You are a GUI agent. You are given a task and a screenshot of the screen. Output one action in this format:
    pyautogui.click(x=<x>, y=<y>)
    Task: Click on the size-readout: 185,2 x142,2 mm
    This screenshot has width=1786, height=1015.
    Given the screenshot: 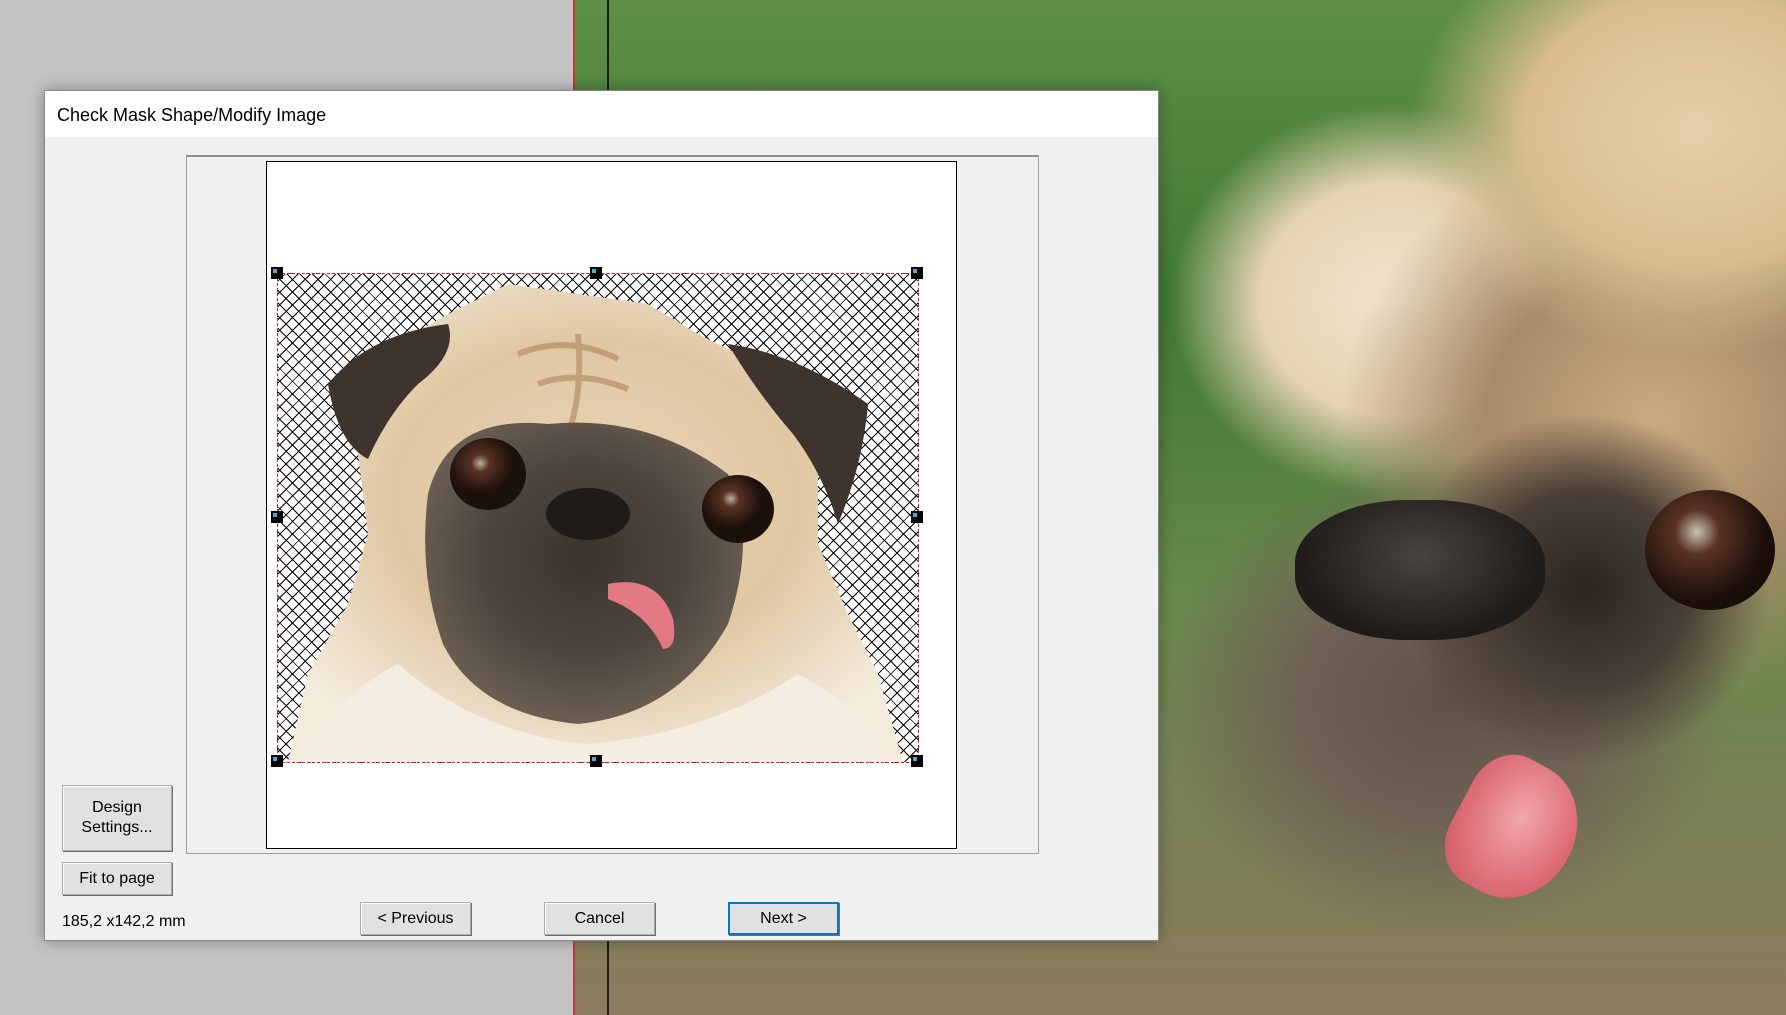 What is the action you would take?
    pyautogui.click(x=124, y=921)
    